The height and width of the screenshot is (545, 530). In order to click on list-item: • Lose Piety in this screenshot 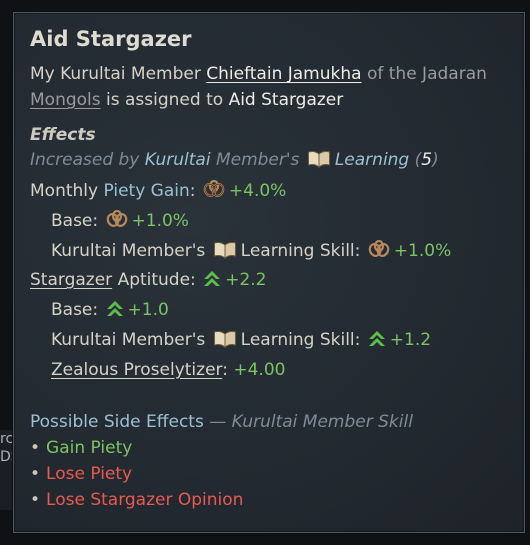, I will do `click(81, 474)`.